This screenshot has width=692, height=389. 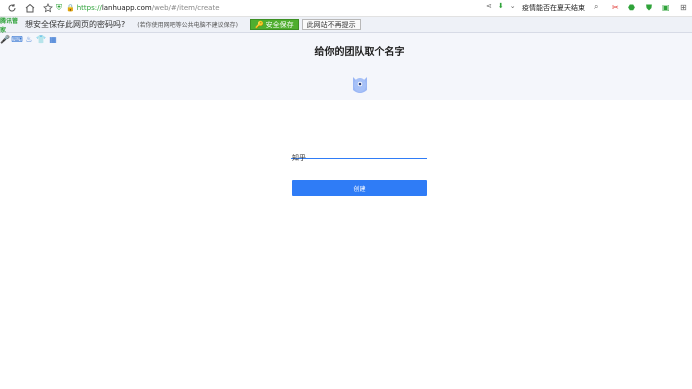 What do you see at coordinates (489, 6) in the screenshot?
I see `share-icon: ⋖` at bounding box center [489, 6].